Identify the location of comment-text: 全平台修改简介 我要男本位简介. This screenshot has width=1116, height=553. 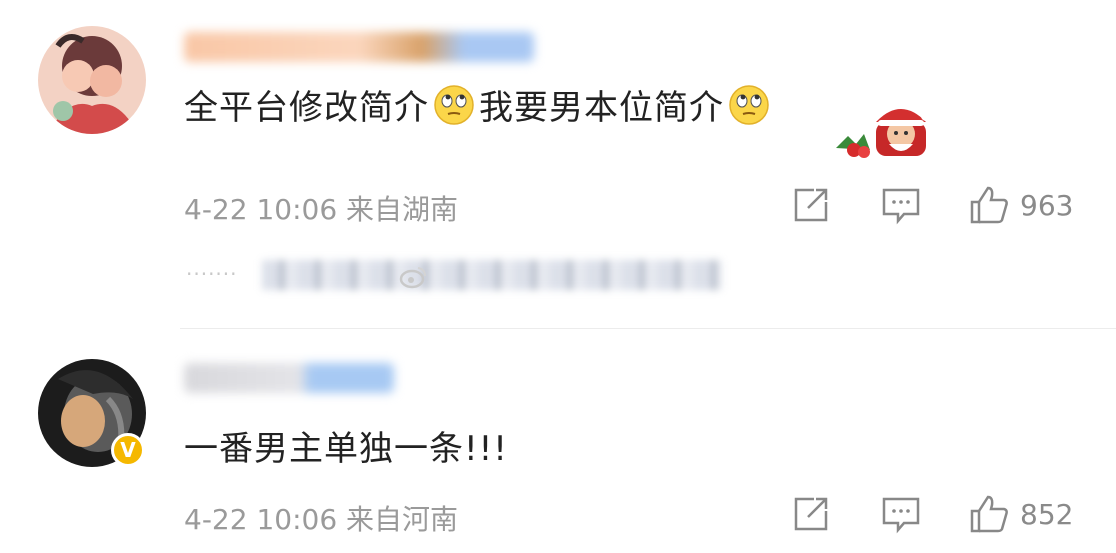
(479, 104).